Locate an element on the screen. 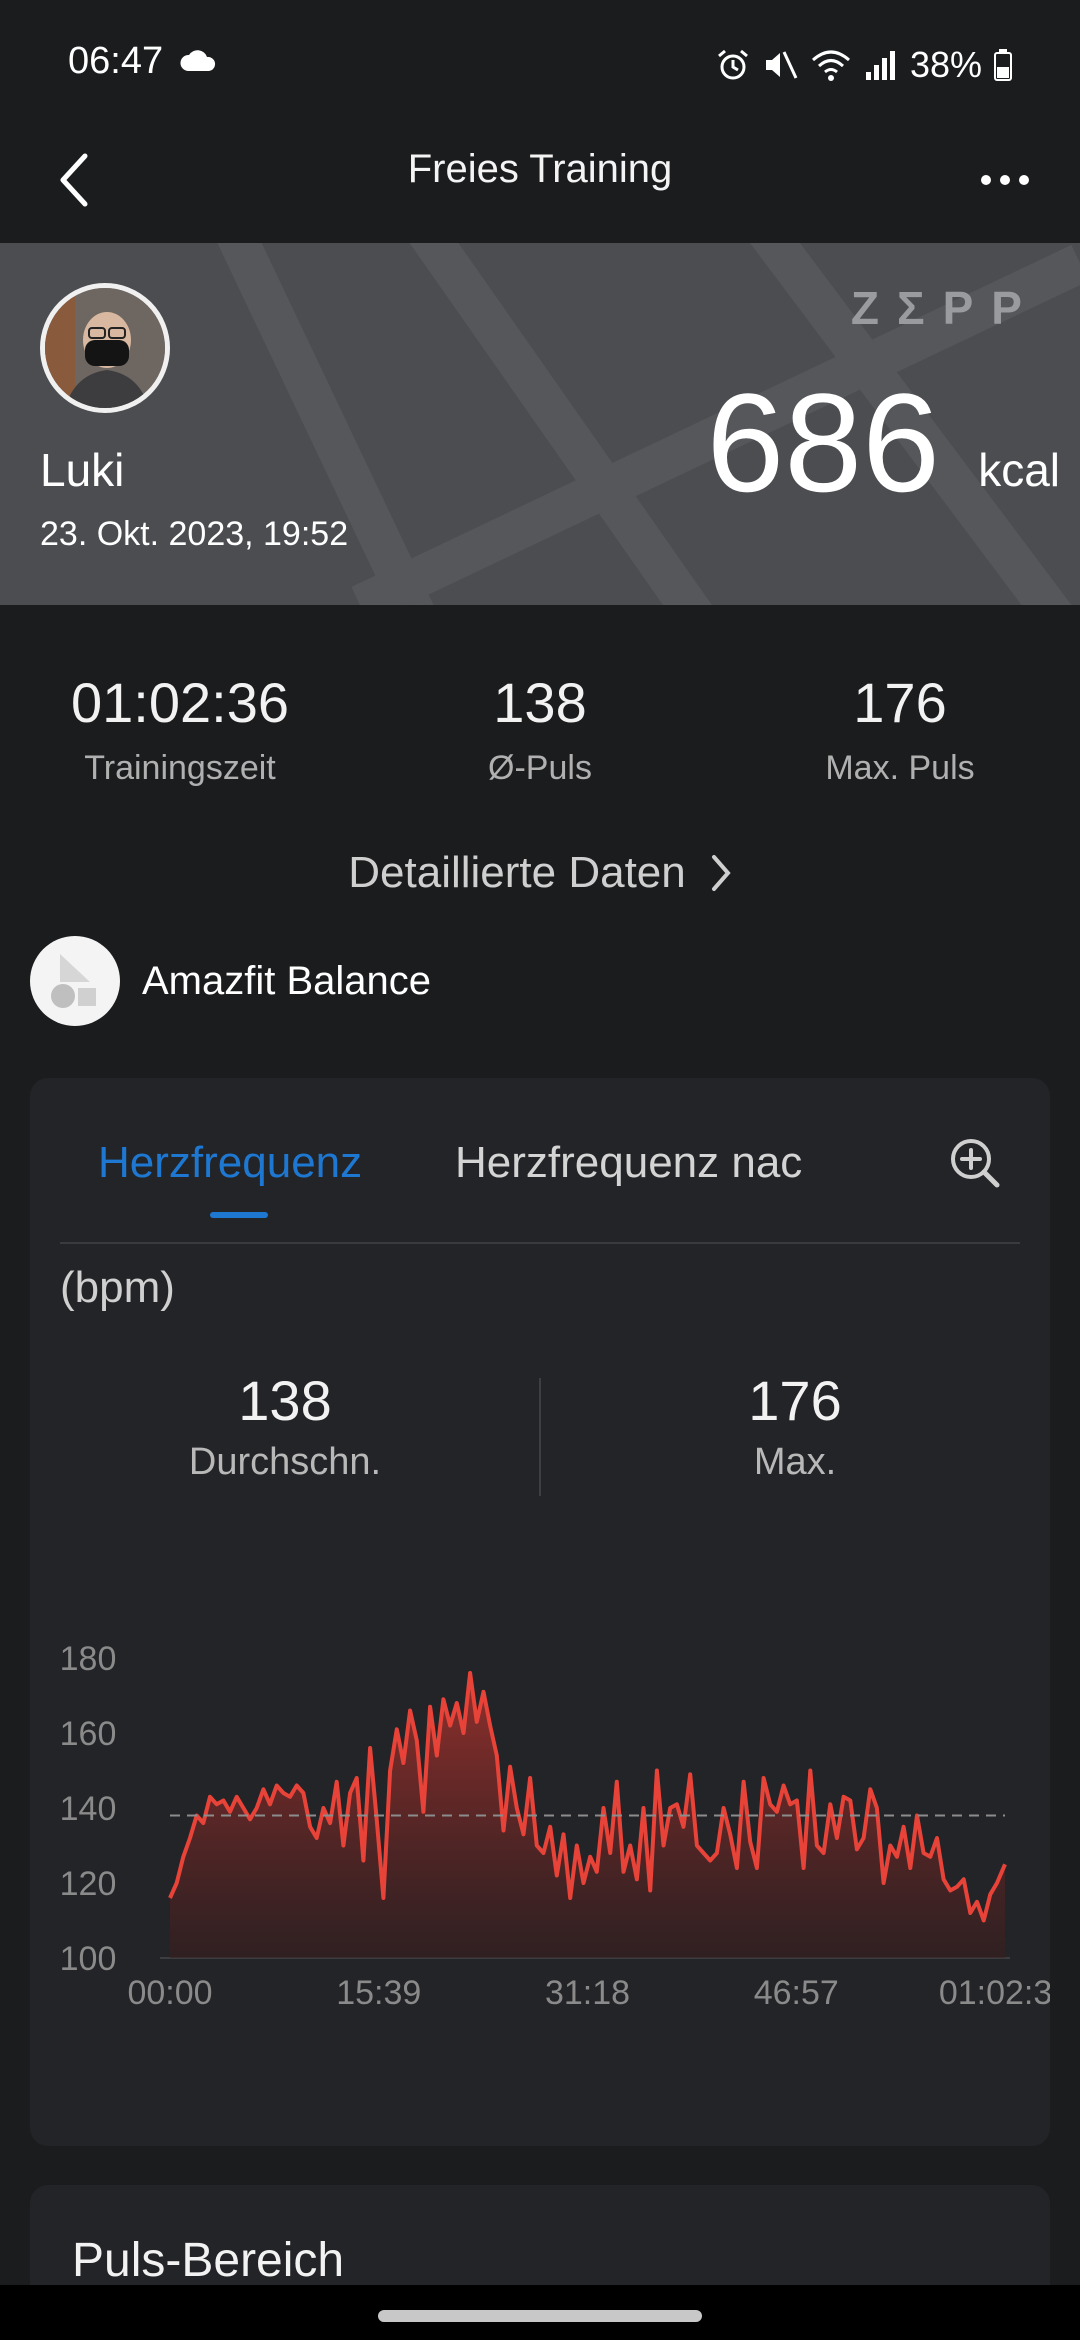  device-icon is located at coordinates (75, 981).